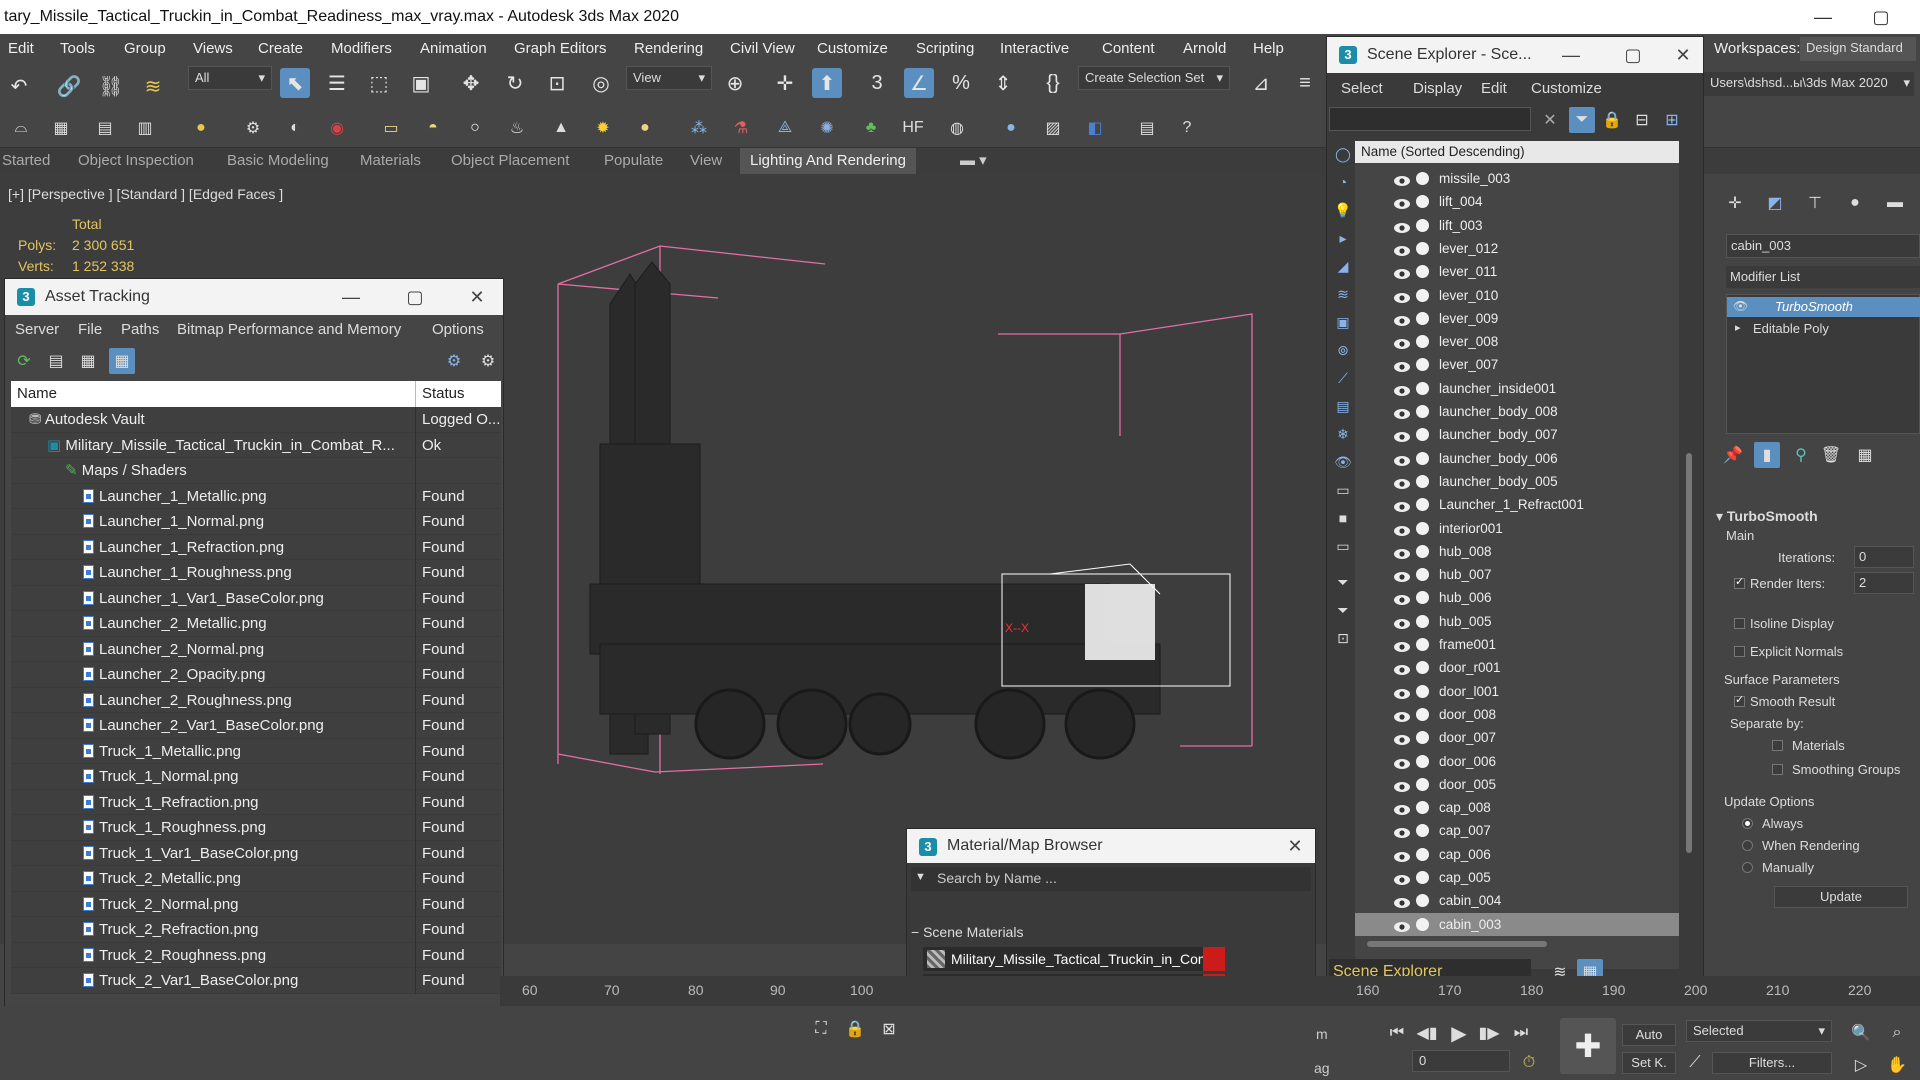 The height and width of the screenshot is (1080, 1920). I want to click on bind-spacewarp-icon: ≋, so click(153, 86).